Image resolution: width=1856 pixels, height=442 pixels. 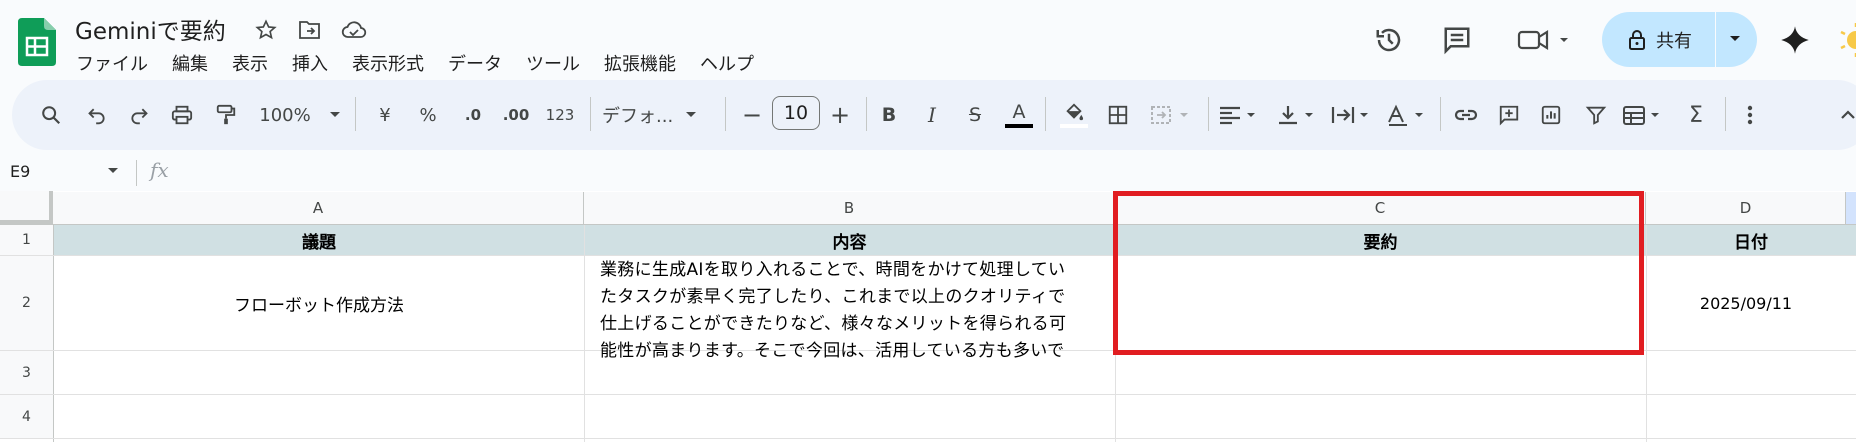 I want to click on menu-format: 表示形式, so click(x=388, y=63).